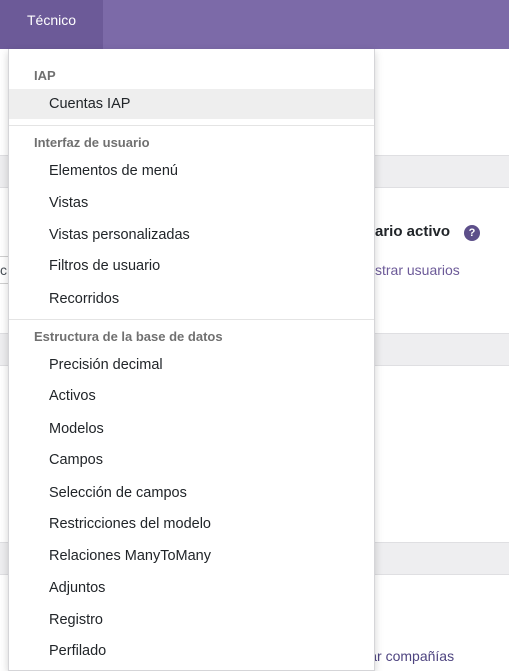 The height and width of the screenshot is (671, 509). Describe the element at coordinates (45, 75) in the screenshot. I see `menu-section-header: IAP` at that location.